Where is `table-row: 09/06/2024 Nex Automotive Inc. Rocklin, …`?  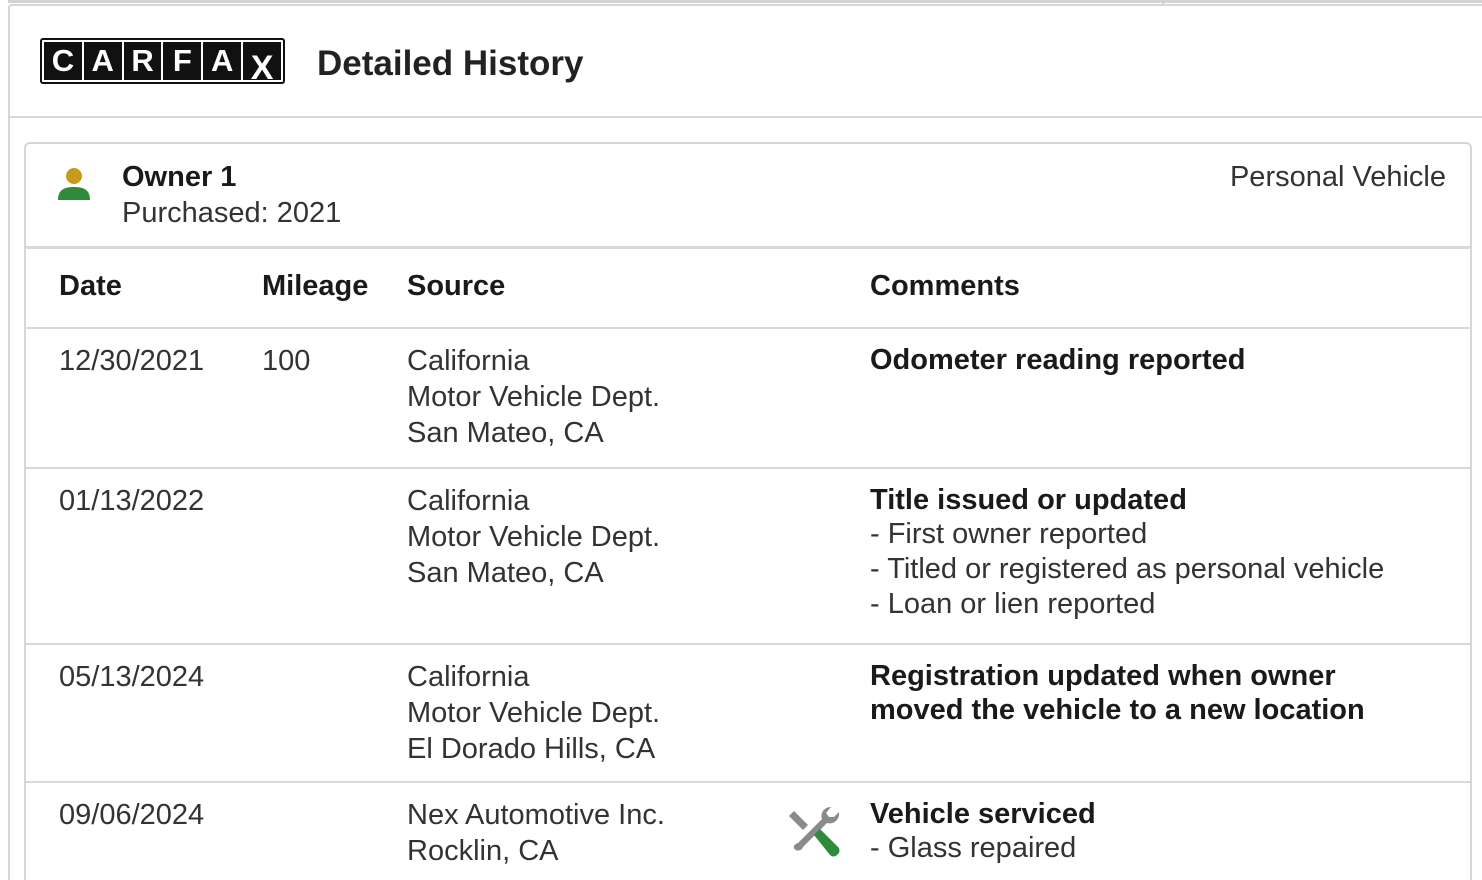 table-row: 09/06/2024 Nex Automotive Inc. Rocklin, … is located at coordinates (748, 831).